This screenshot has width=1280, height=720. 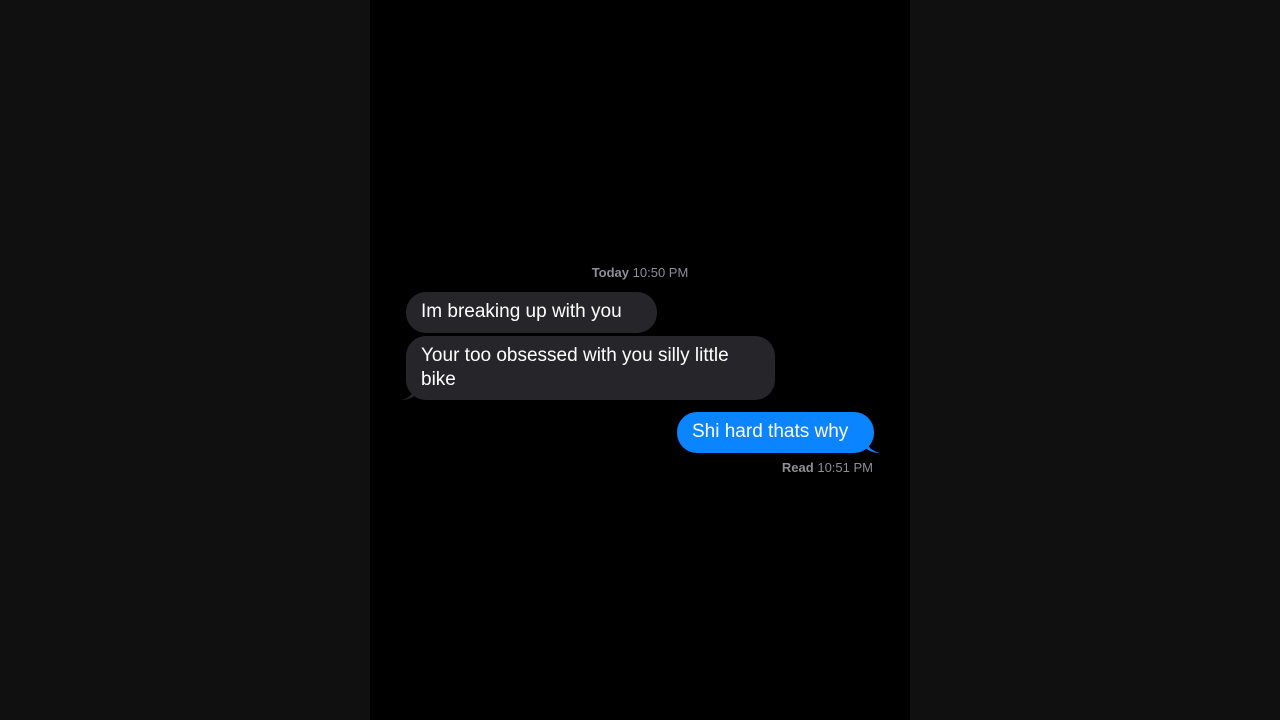 I want to click on outgoing-message-bubble: Shi hard thats why, so click(x=775, y=432).